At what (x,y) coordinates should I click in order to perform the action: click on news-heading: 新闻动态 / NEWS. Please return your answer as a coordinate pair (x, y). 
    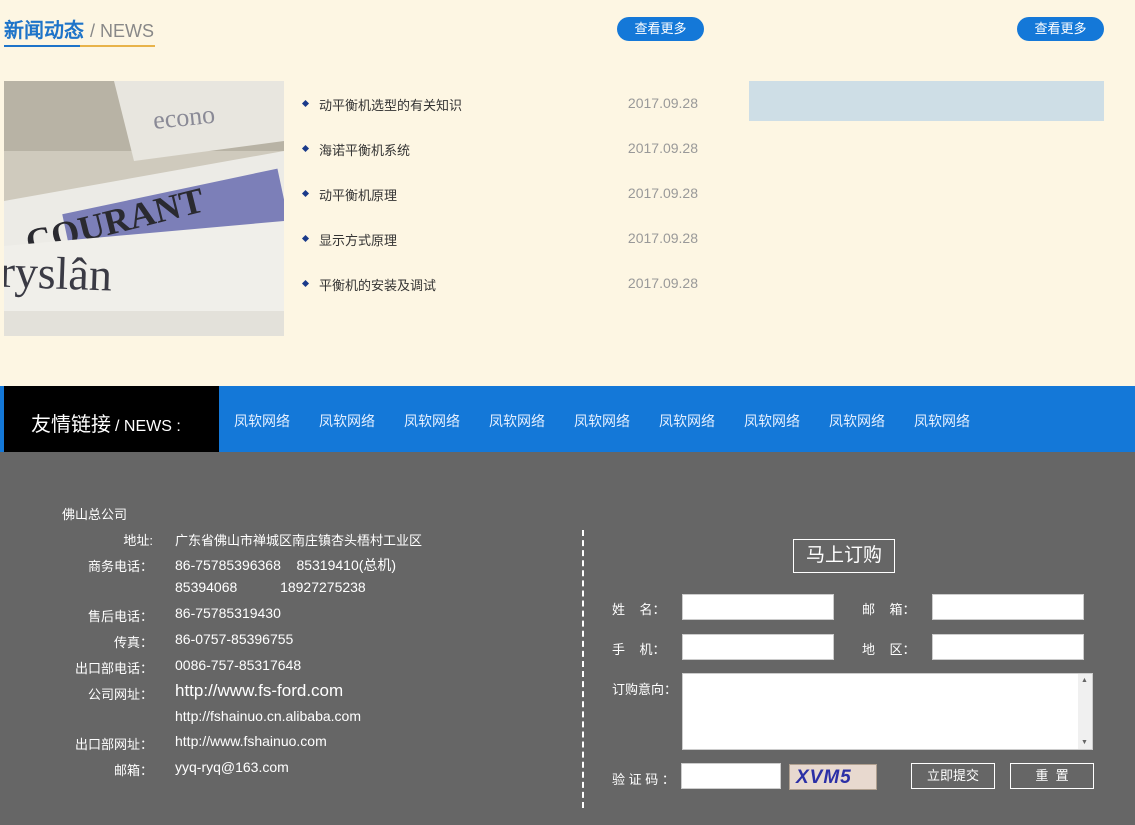
    Looking at the image, I should click on (79, 28).